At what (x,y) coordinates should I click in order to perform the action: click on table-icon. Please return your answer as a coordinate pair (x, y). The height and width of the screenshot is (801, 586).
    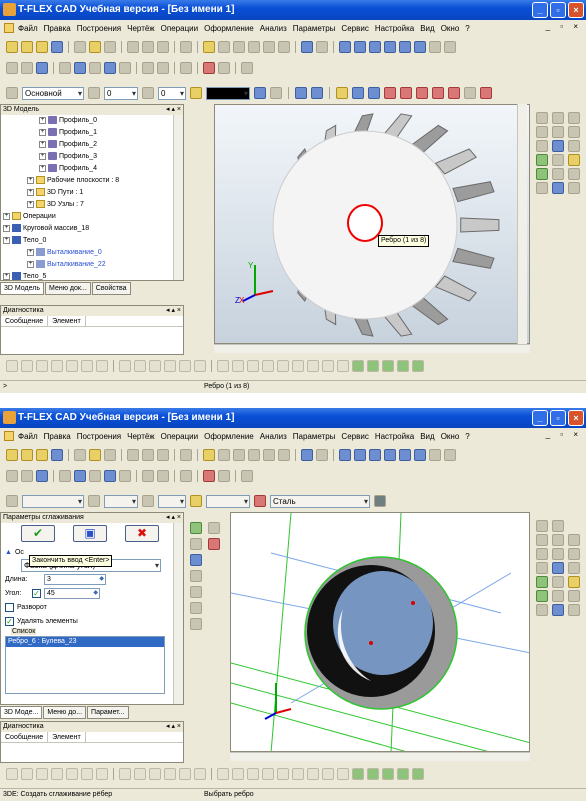
    Looking at the image, I should click on (284, 47).